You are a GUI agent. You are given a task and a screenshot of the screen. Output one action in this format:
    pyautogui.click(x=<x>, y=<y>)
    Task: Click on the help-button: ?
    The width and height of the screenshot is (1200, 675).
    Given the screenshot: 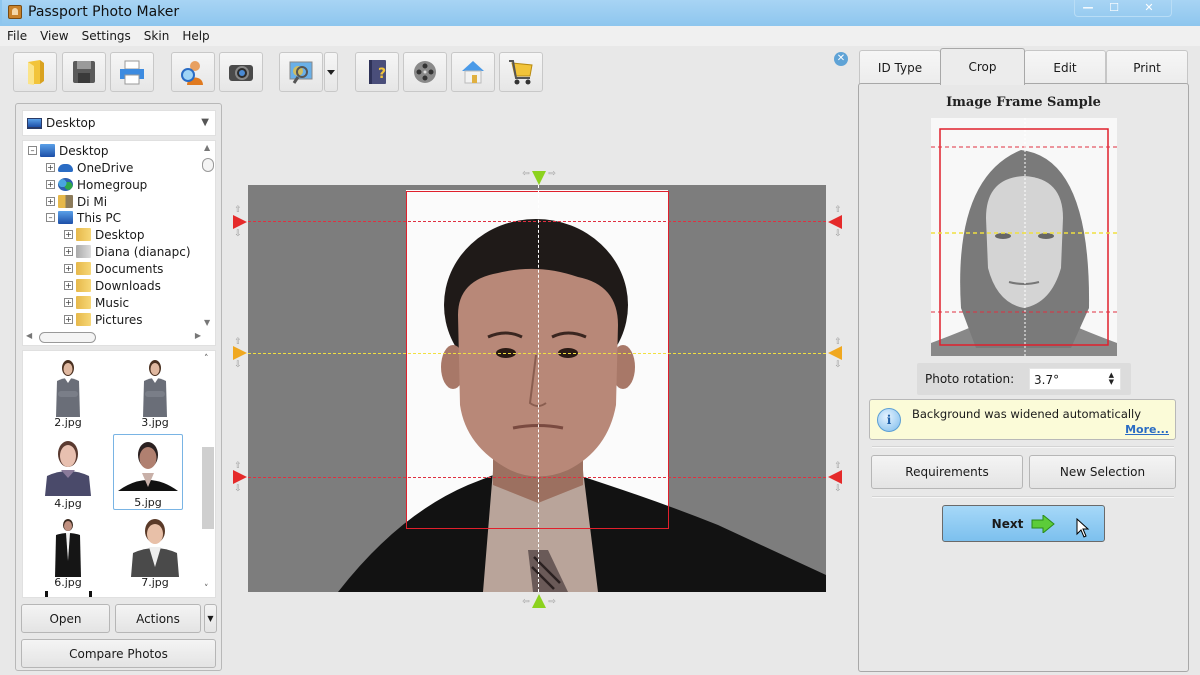 What is the action you would take?
    pyautogui.click(x=377, y=72)
    